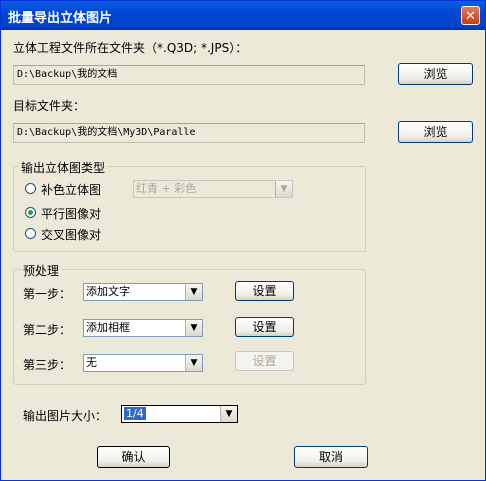  What do you see at coordinates (331, 457) in the screenshot?
I see `cancel-button: 取消` at bounding box center [331, 457].